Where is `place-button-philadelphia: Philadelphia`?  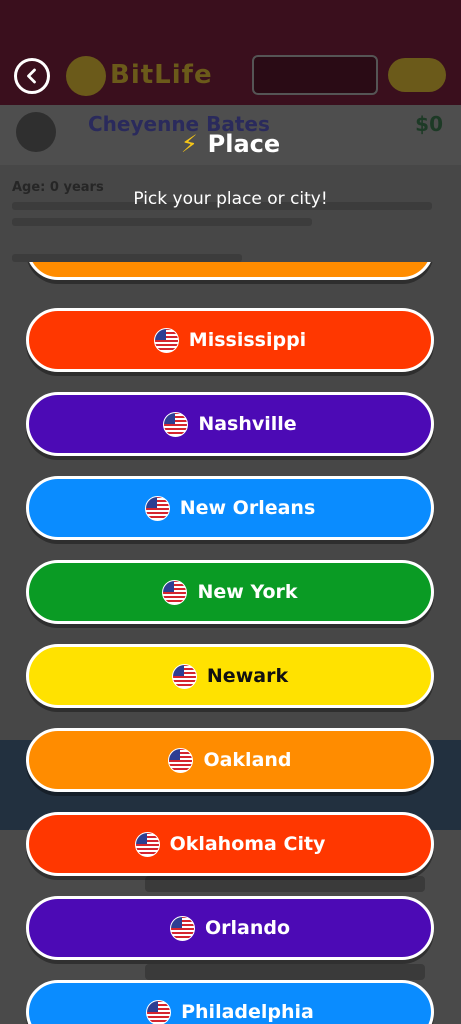
place-button-philadelphia: Philadelphia is located at coordinates (230, 1002).